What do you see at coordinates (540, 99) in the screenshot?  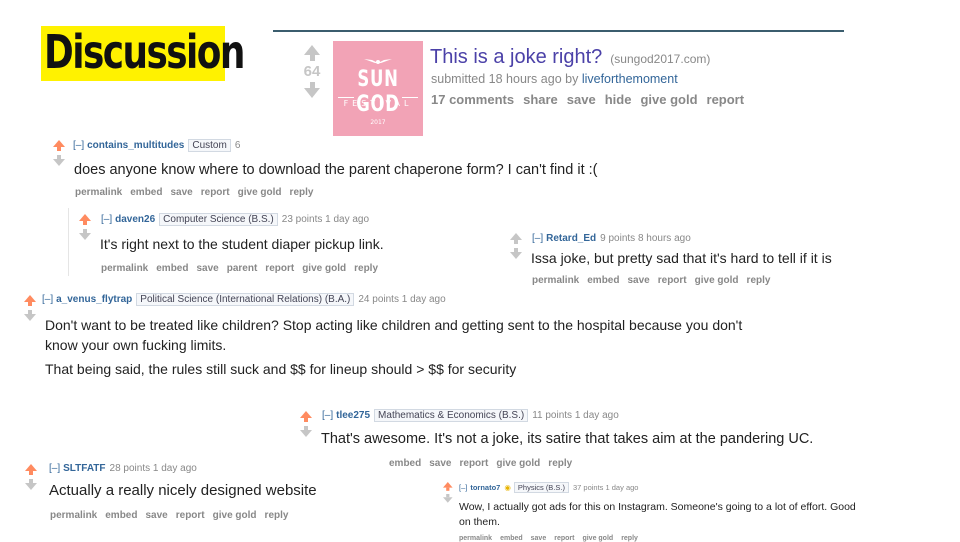 I see `share-link: share` at bounding box center [540, 99].